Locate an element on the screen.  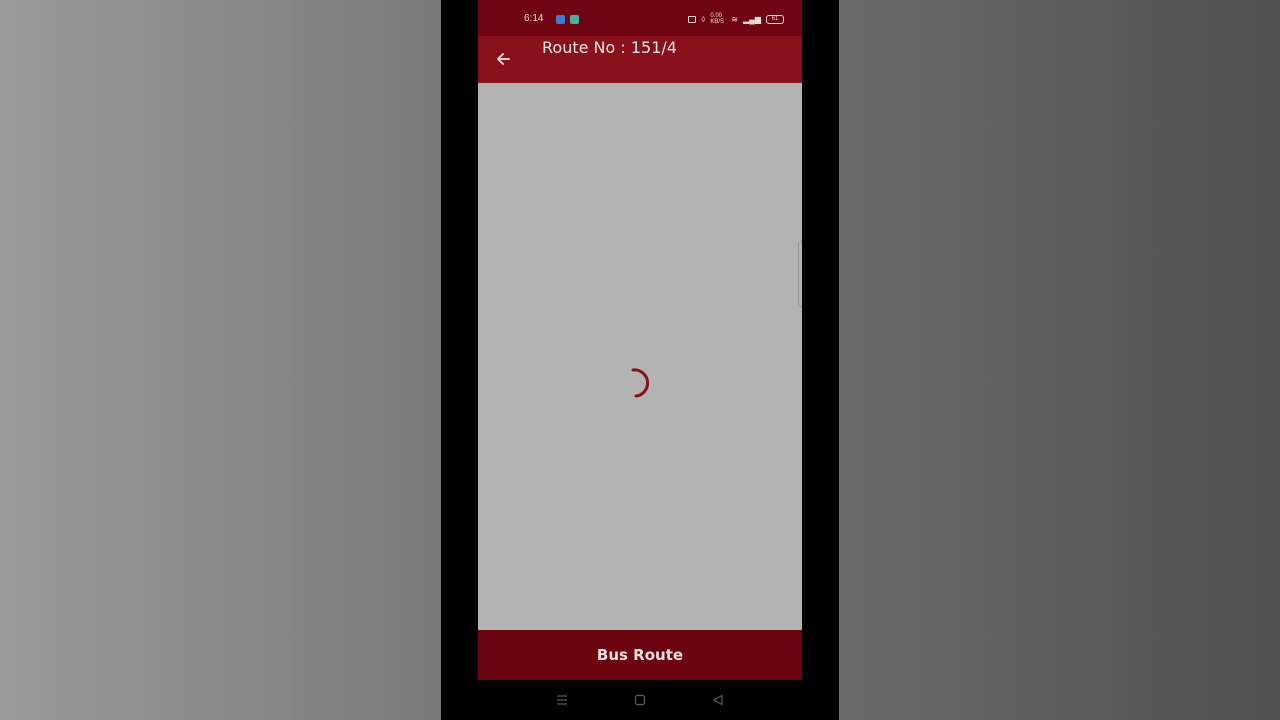
back-button is located at coordinates (503, 59).